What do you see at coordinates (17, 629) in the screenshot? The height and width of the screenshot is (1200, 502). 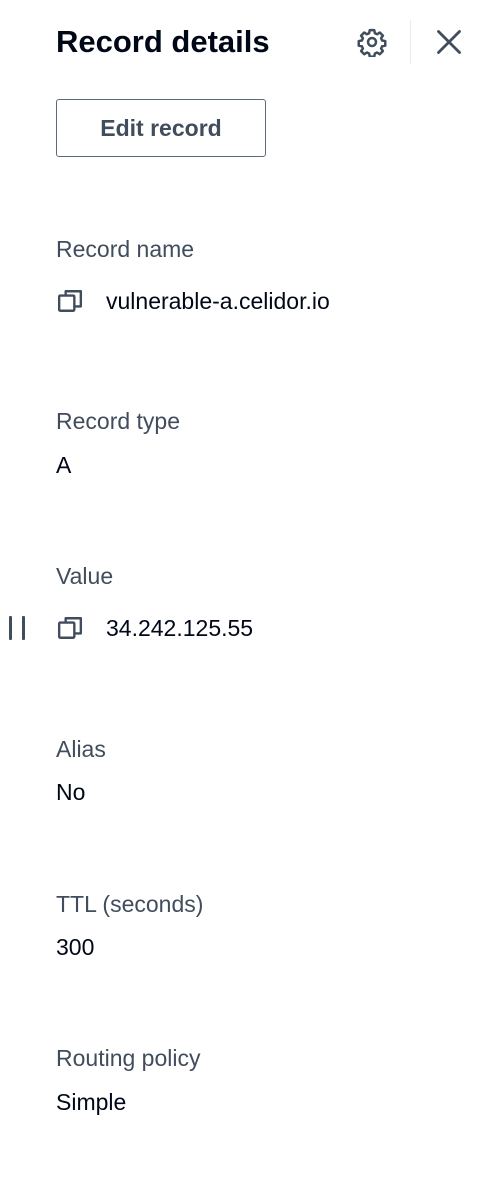 I see `panel-resize-handle` at bounding box center [17, 629].